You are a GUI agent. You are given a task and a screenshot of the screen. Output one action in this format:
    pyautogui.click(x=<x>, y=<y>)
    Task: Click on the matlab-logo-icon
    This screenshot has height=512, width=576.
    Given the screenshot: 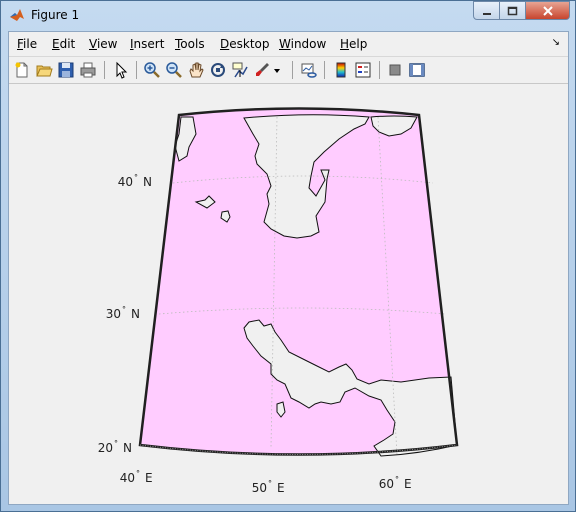 What is the action you would take?
    pyautogui.click(x=17, y=15)
    